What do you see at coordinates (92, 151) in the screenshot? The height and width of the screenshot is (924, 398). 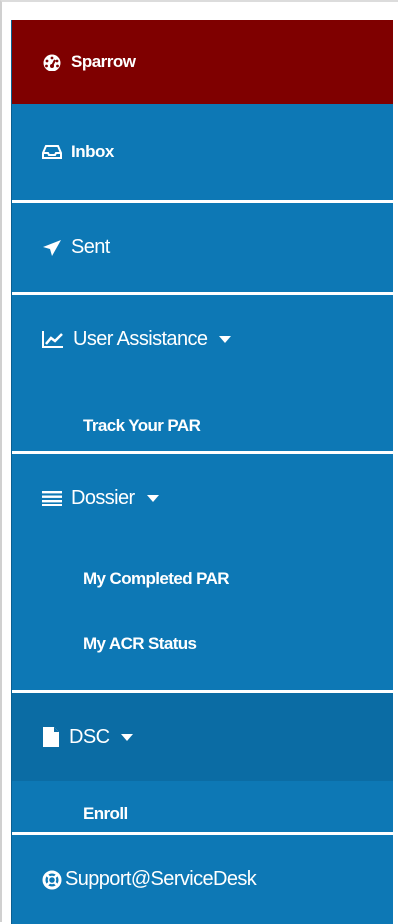 I see `sidebar-item-label: Inbox` at bounding box center [92, 151].